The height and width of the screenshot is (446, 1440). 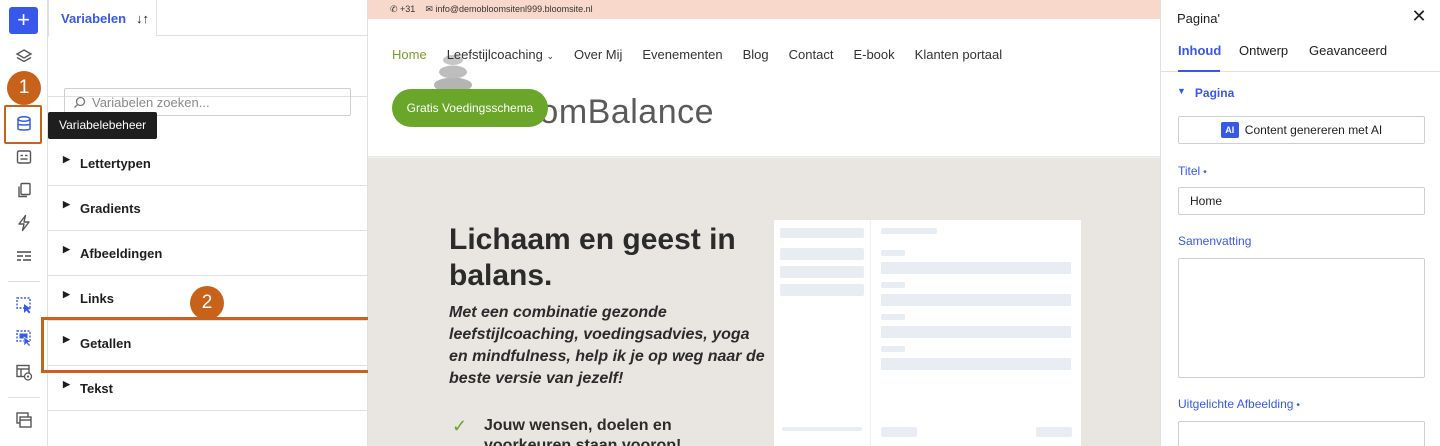 I want to click on title-field: Home, so click(x=1301, y=201).